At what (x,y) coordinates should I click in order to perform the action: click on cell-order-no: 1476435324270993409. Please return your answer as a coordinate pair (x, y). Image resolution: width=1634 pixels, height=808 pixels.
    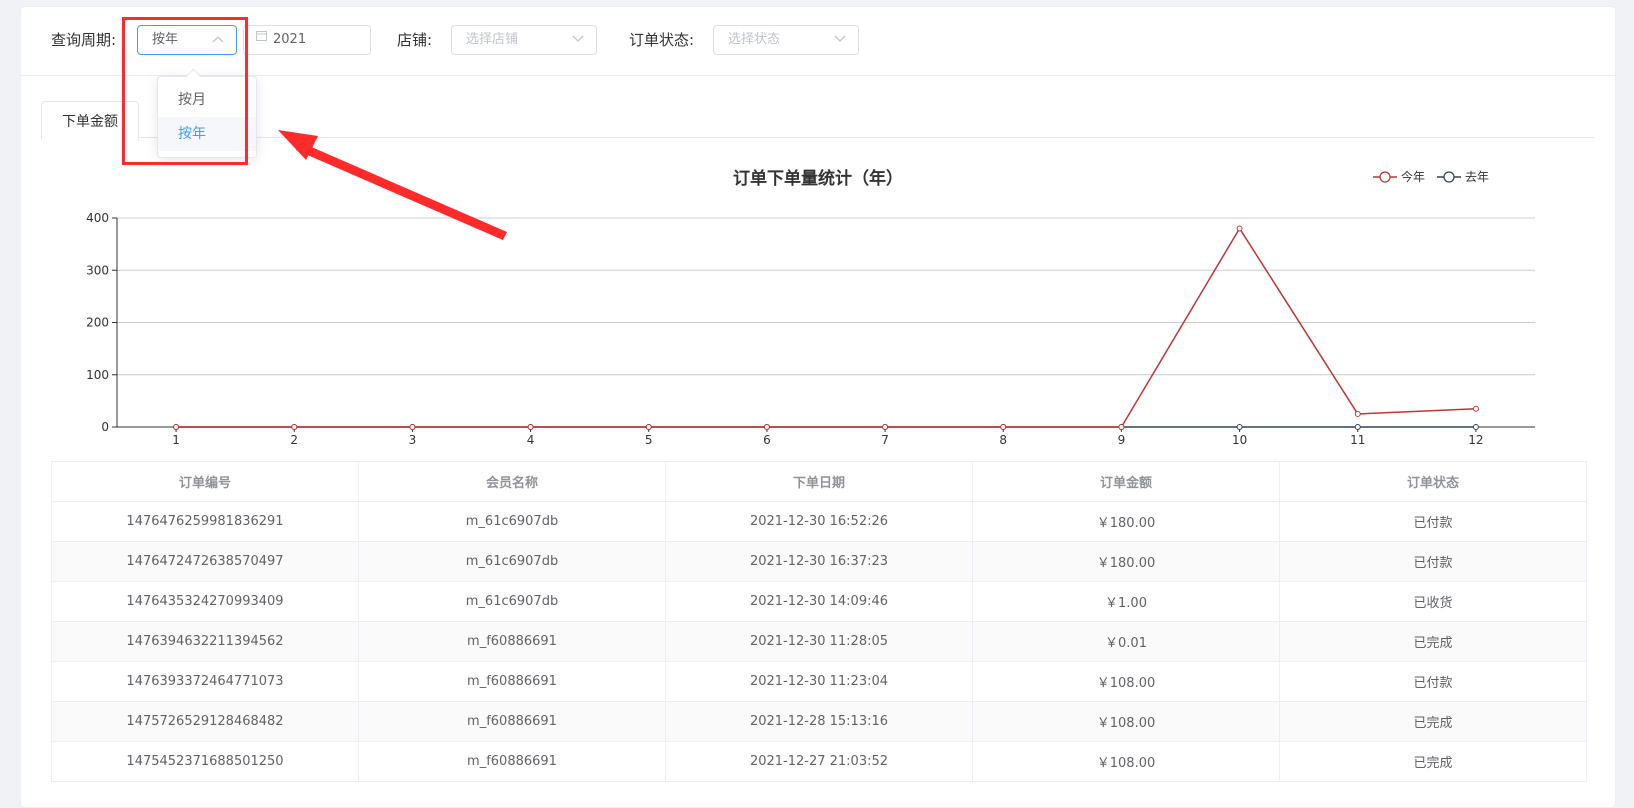
    Looking at the image, I should click on (205, 601).